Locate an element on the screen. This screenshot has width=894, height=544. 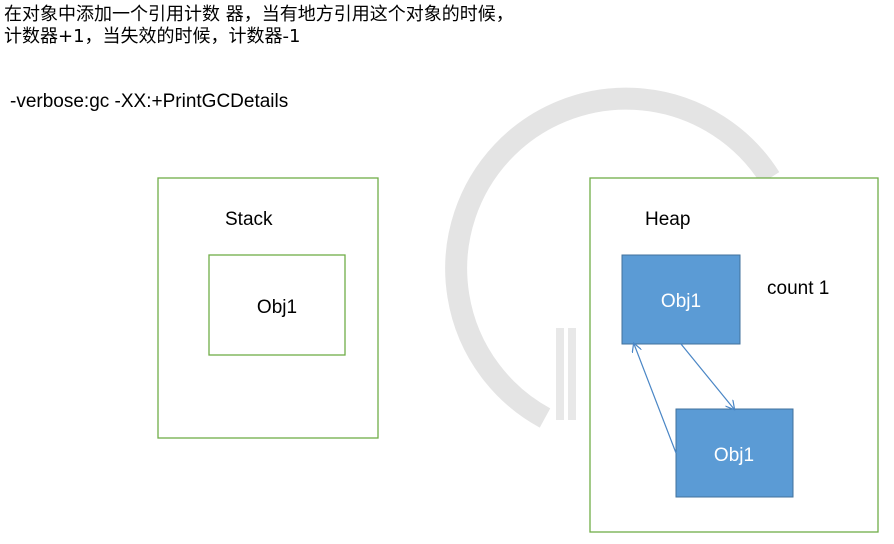
heap-object-bottom-label: Obj1 is located at coordinates (734, 455).